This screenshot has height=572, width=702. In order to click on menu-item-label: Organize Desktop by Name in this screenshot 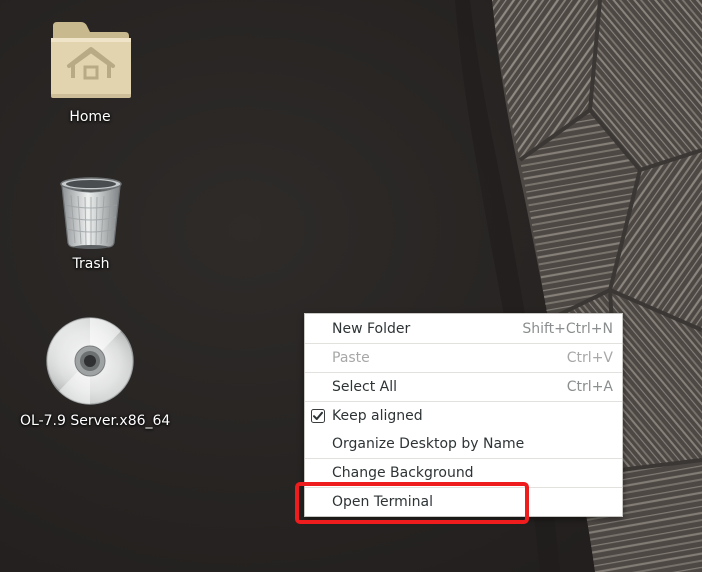, I will do `click(428, 444)`.